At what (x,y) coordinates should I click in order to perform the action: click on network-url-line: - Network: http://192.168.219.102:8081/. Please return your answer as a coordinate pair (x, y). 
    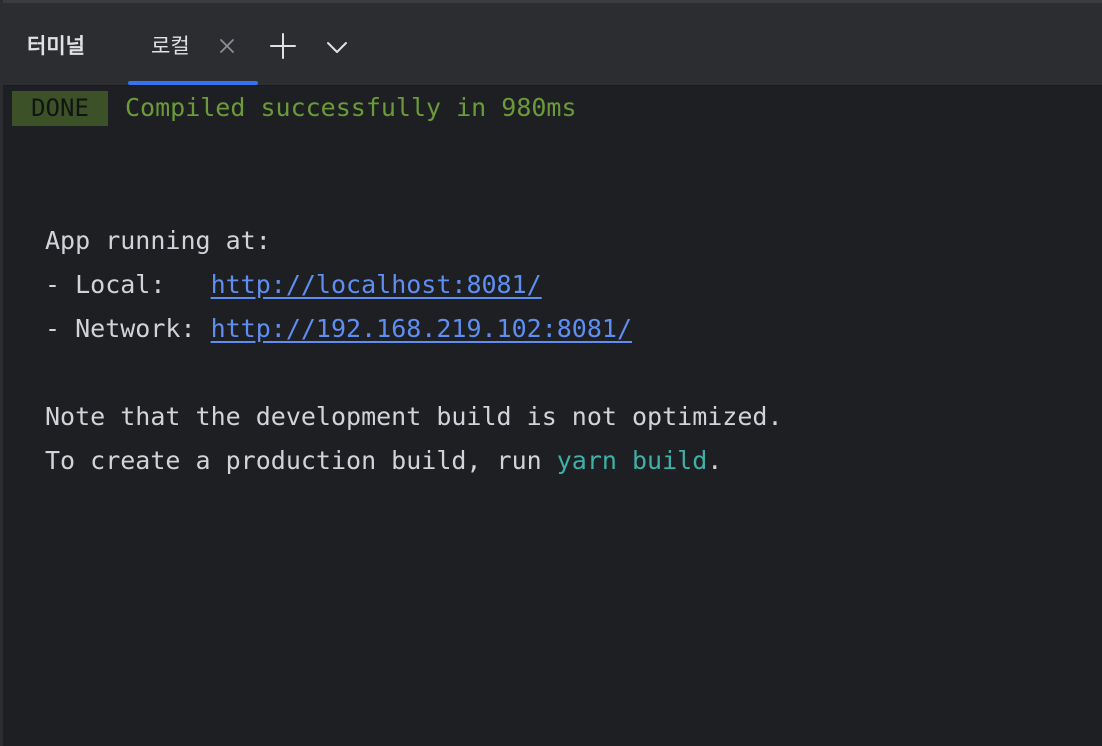
    Looking at the image, I should click on (338, 329).